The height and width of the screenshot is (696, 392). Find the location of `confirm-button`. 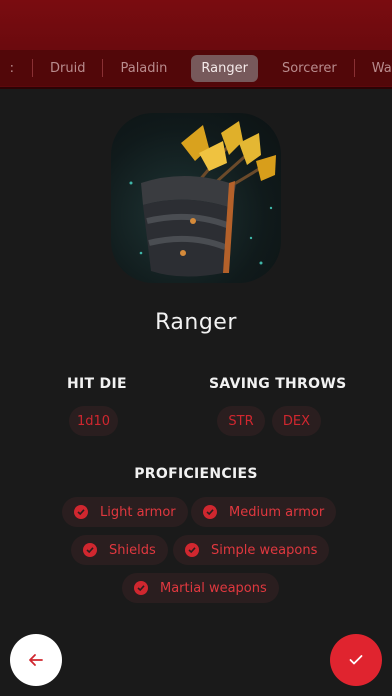

confirm-button is located at coordinates (356, 660).